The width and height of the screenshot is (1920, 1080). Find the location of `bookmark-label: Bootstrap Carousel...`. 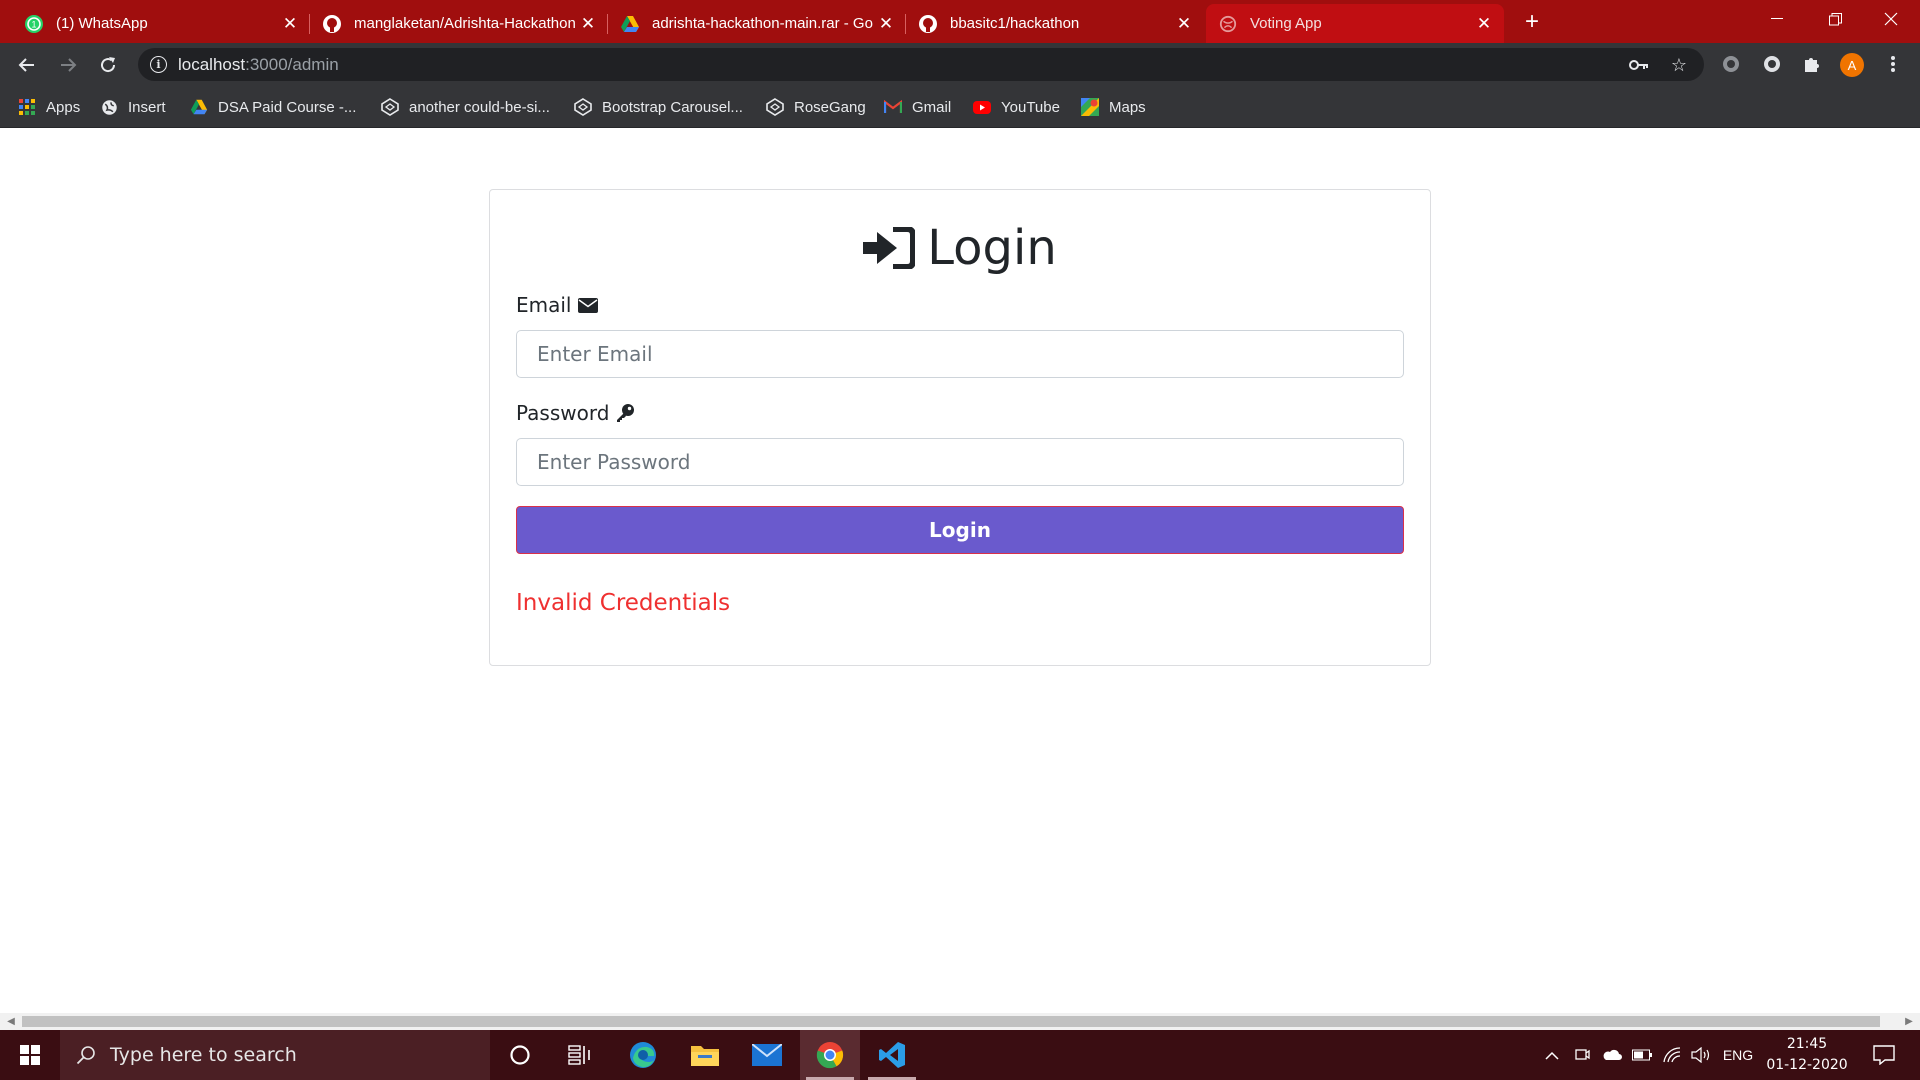

bookmark-label: Bootstrap Carousel... is located at coordinates (672, 107).